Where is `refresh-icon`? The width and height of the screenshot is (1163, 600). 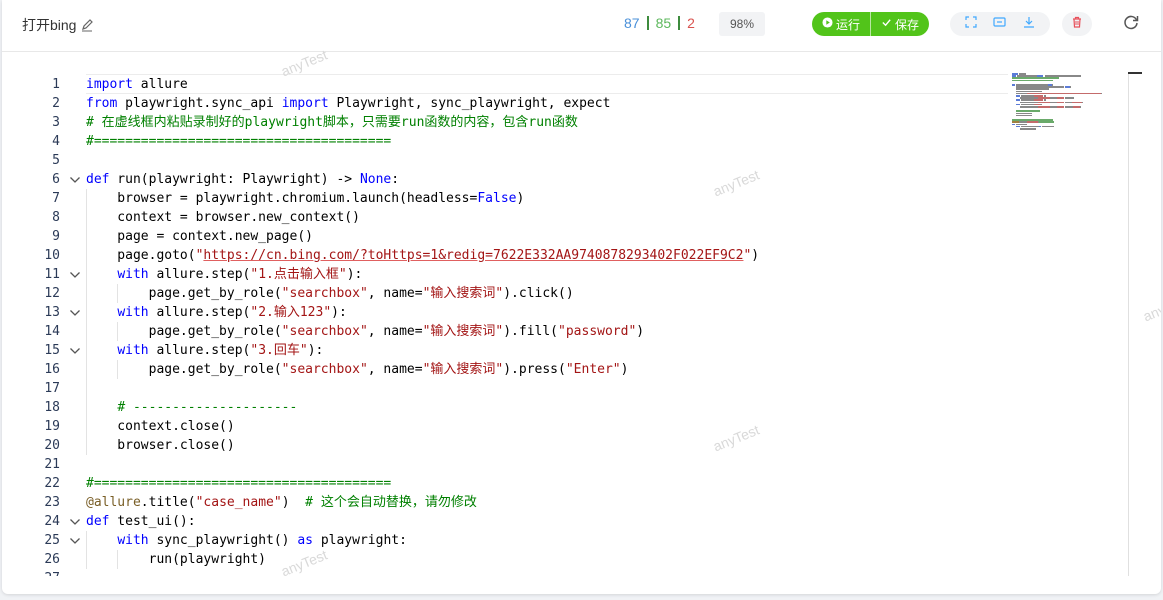 refresh-icon is located at coordinates (1131, 24).